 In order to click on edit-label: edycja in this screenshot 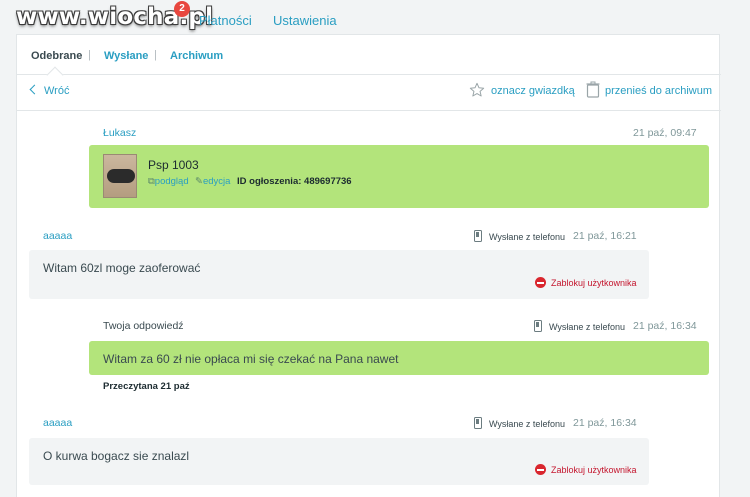, I will do `click(216, 181)`.